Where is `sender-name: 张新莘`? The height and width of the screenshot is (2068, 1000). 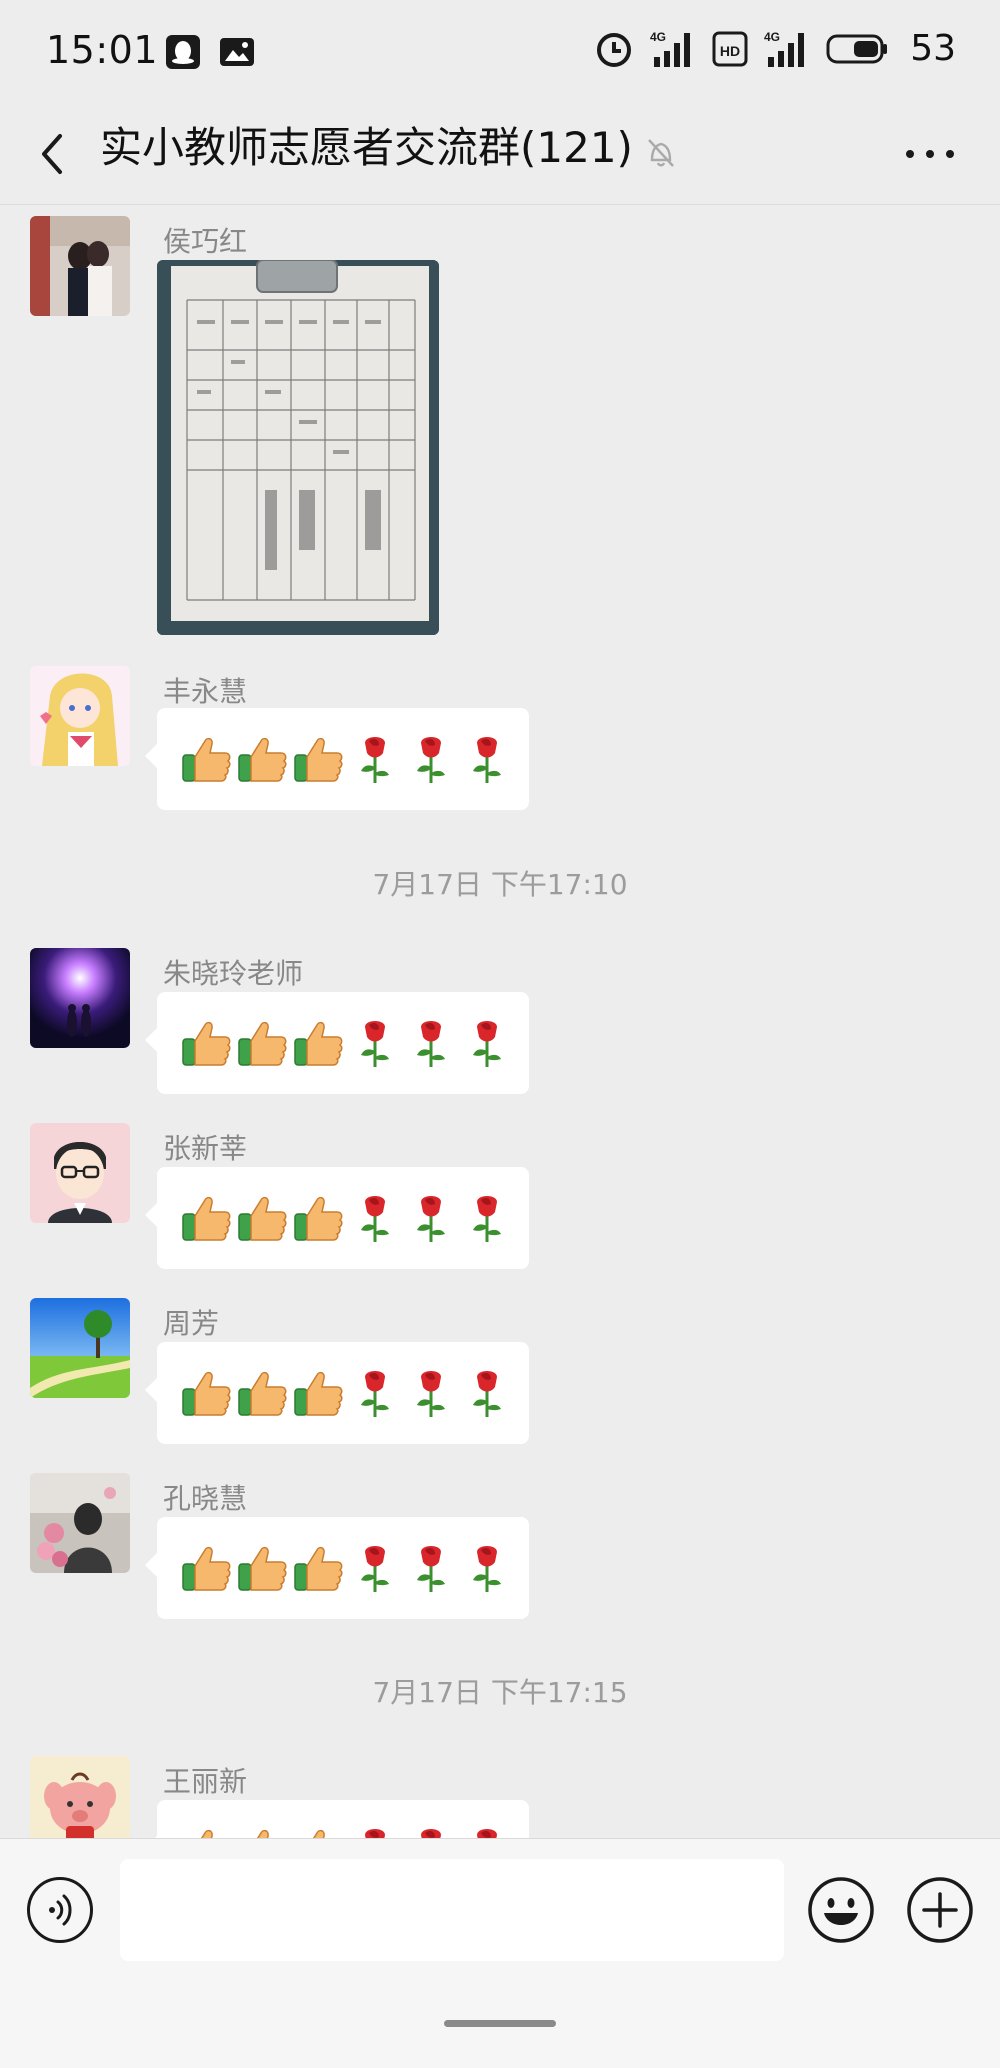 sender-name: 张新莘 is located at coordinates (205, 1148).